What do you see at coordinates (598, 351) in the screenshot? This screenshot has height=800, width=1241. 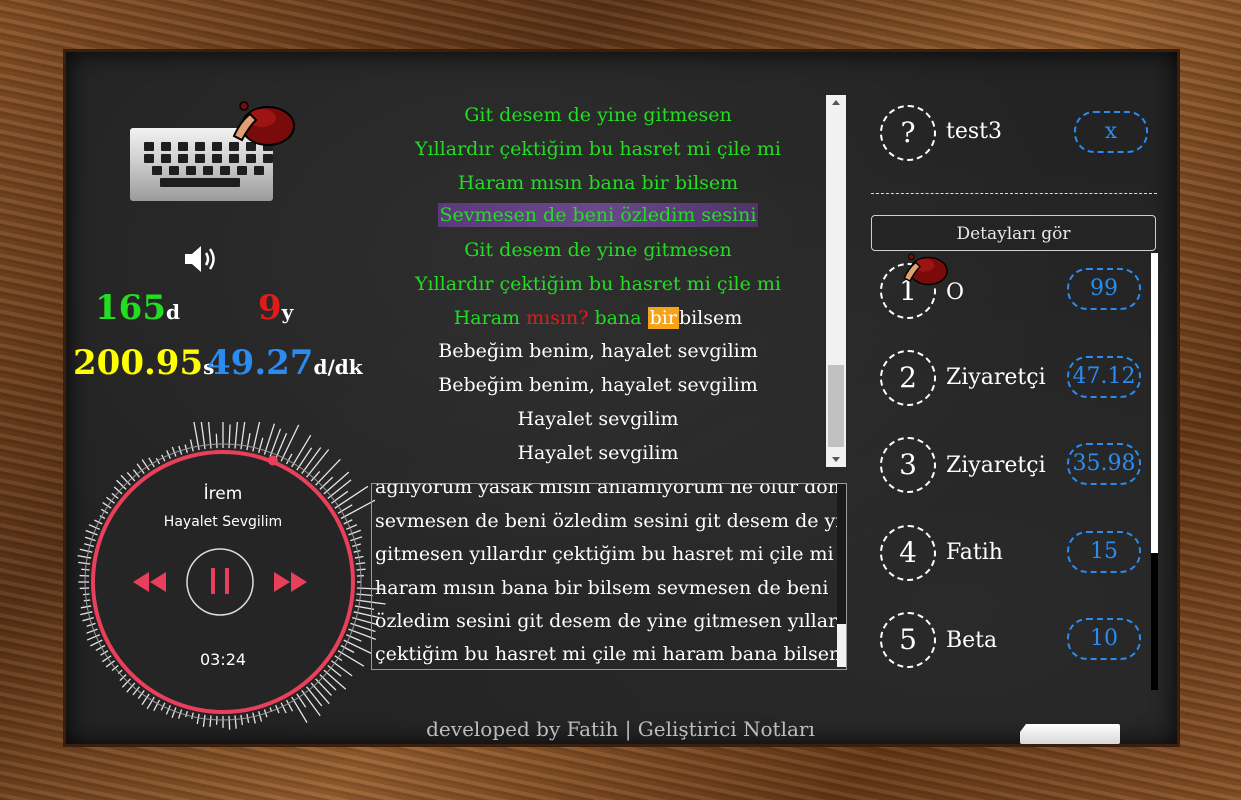 I see `lyric-line-upcoming: Bebeğim benim, hayalet sevgilim` at bounding box center [598, 351].